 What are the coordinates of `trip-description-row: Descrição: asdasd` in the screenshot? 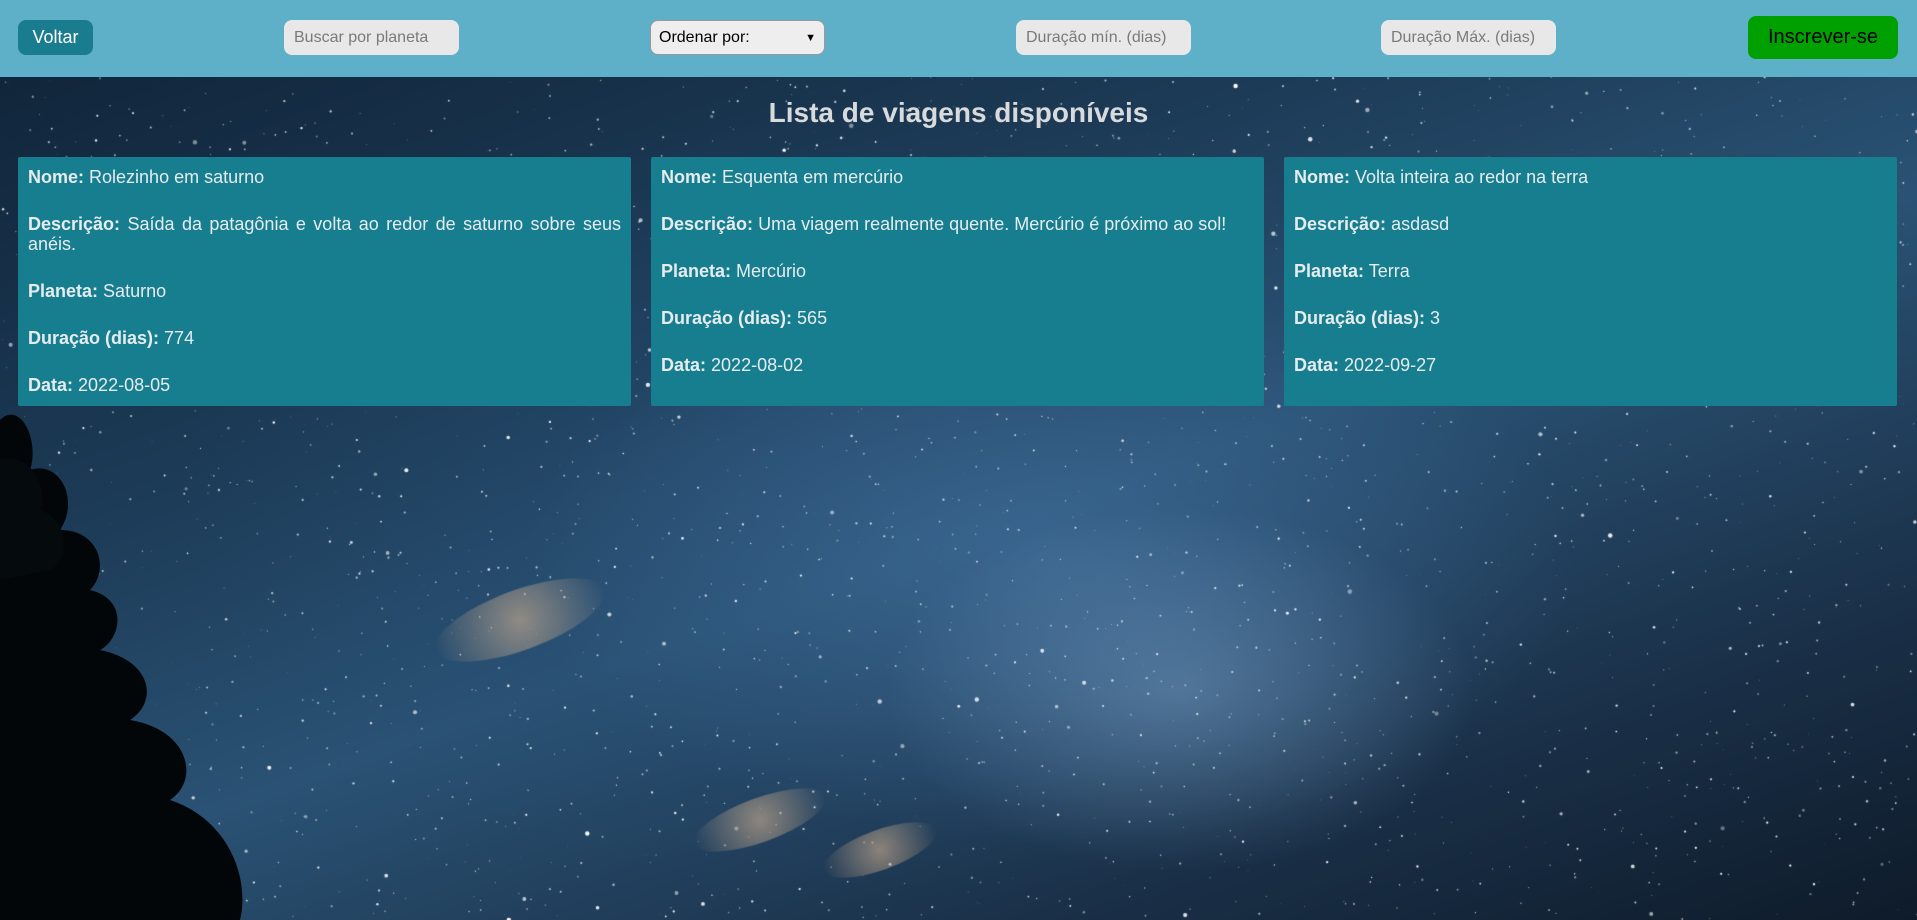 It's located at (1590, 224).